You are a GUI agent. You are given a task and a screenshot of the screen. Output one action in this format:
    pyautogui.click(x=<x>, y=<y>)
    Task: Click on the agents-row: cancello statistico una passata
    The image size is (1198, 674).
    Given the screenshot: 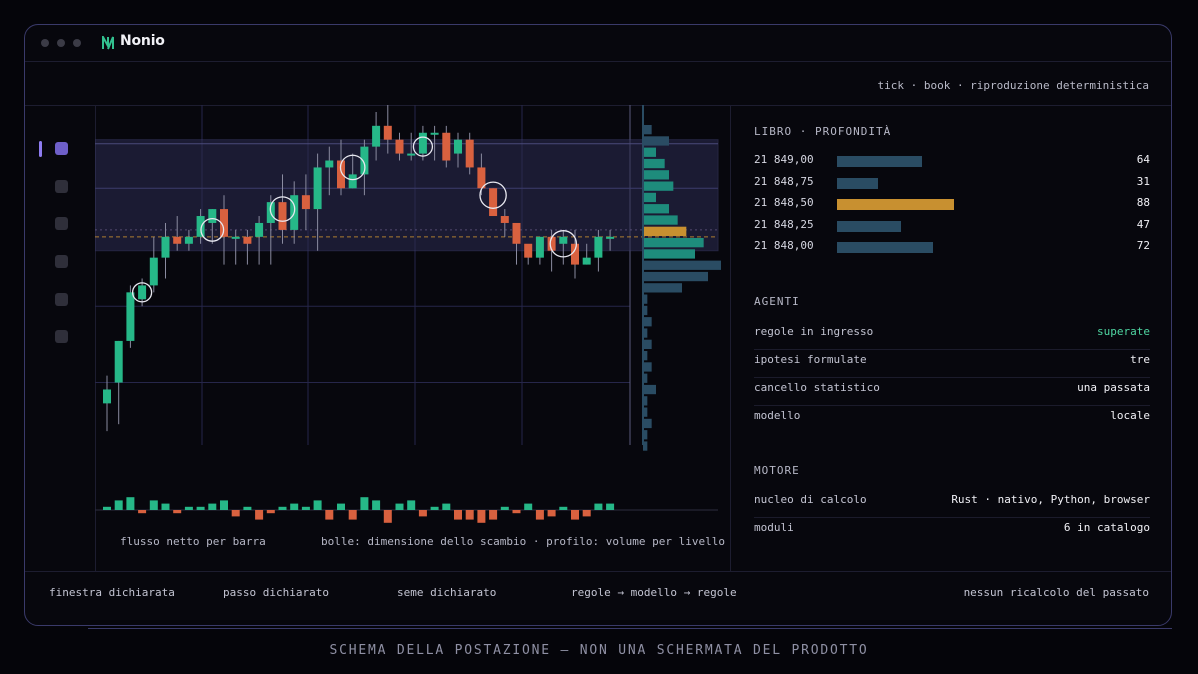 What is the action you would take?
    pyautogui.click(x=952, y=391)
    